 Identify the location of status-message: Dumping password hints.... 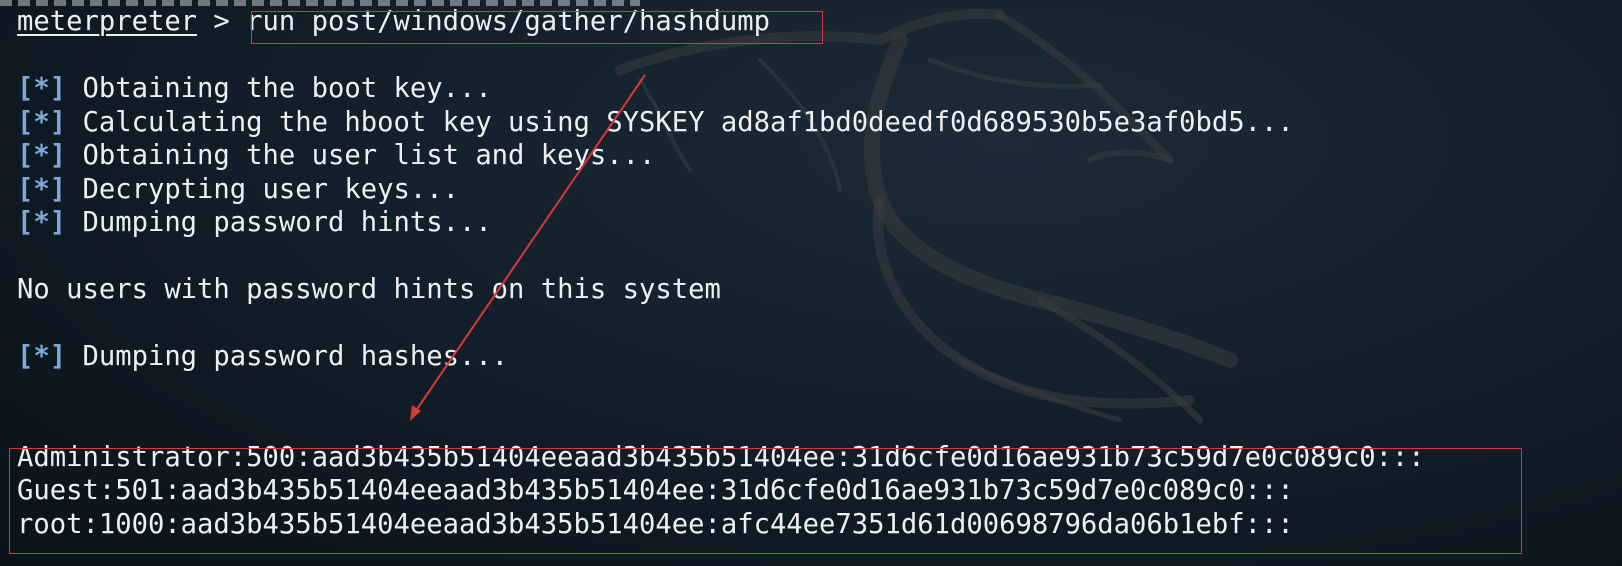
(279, 222).